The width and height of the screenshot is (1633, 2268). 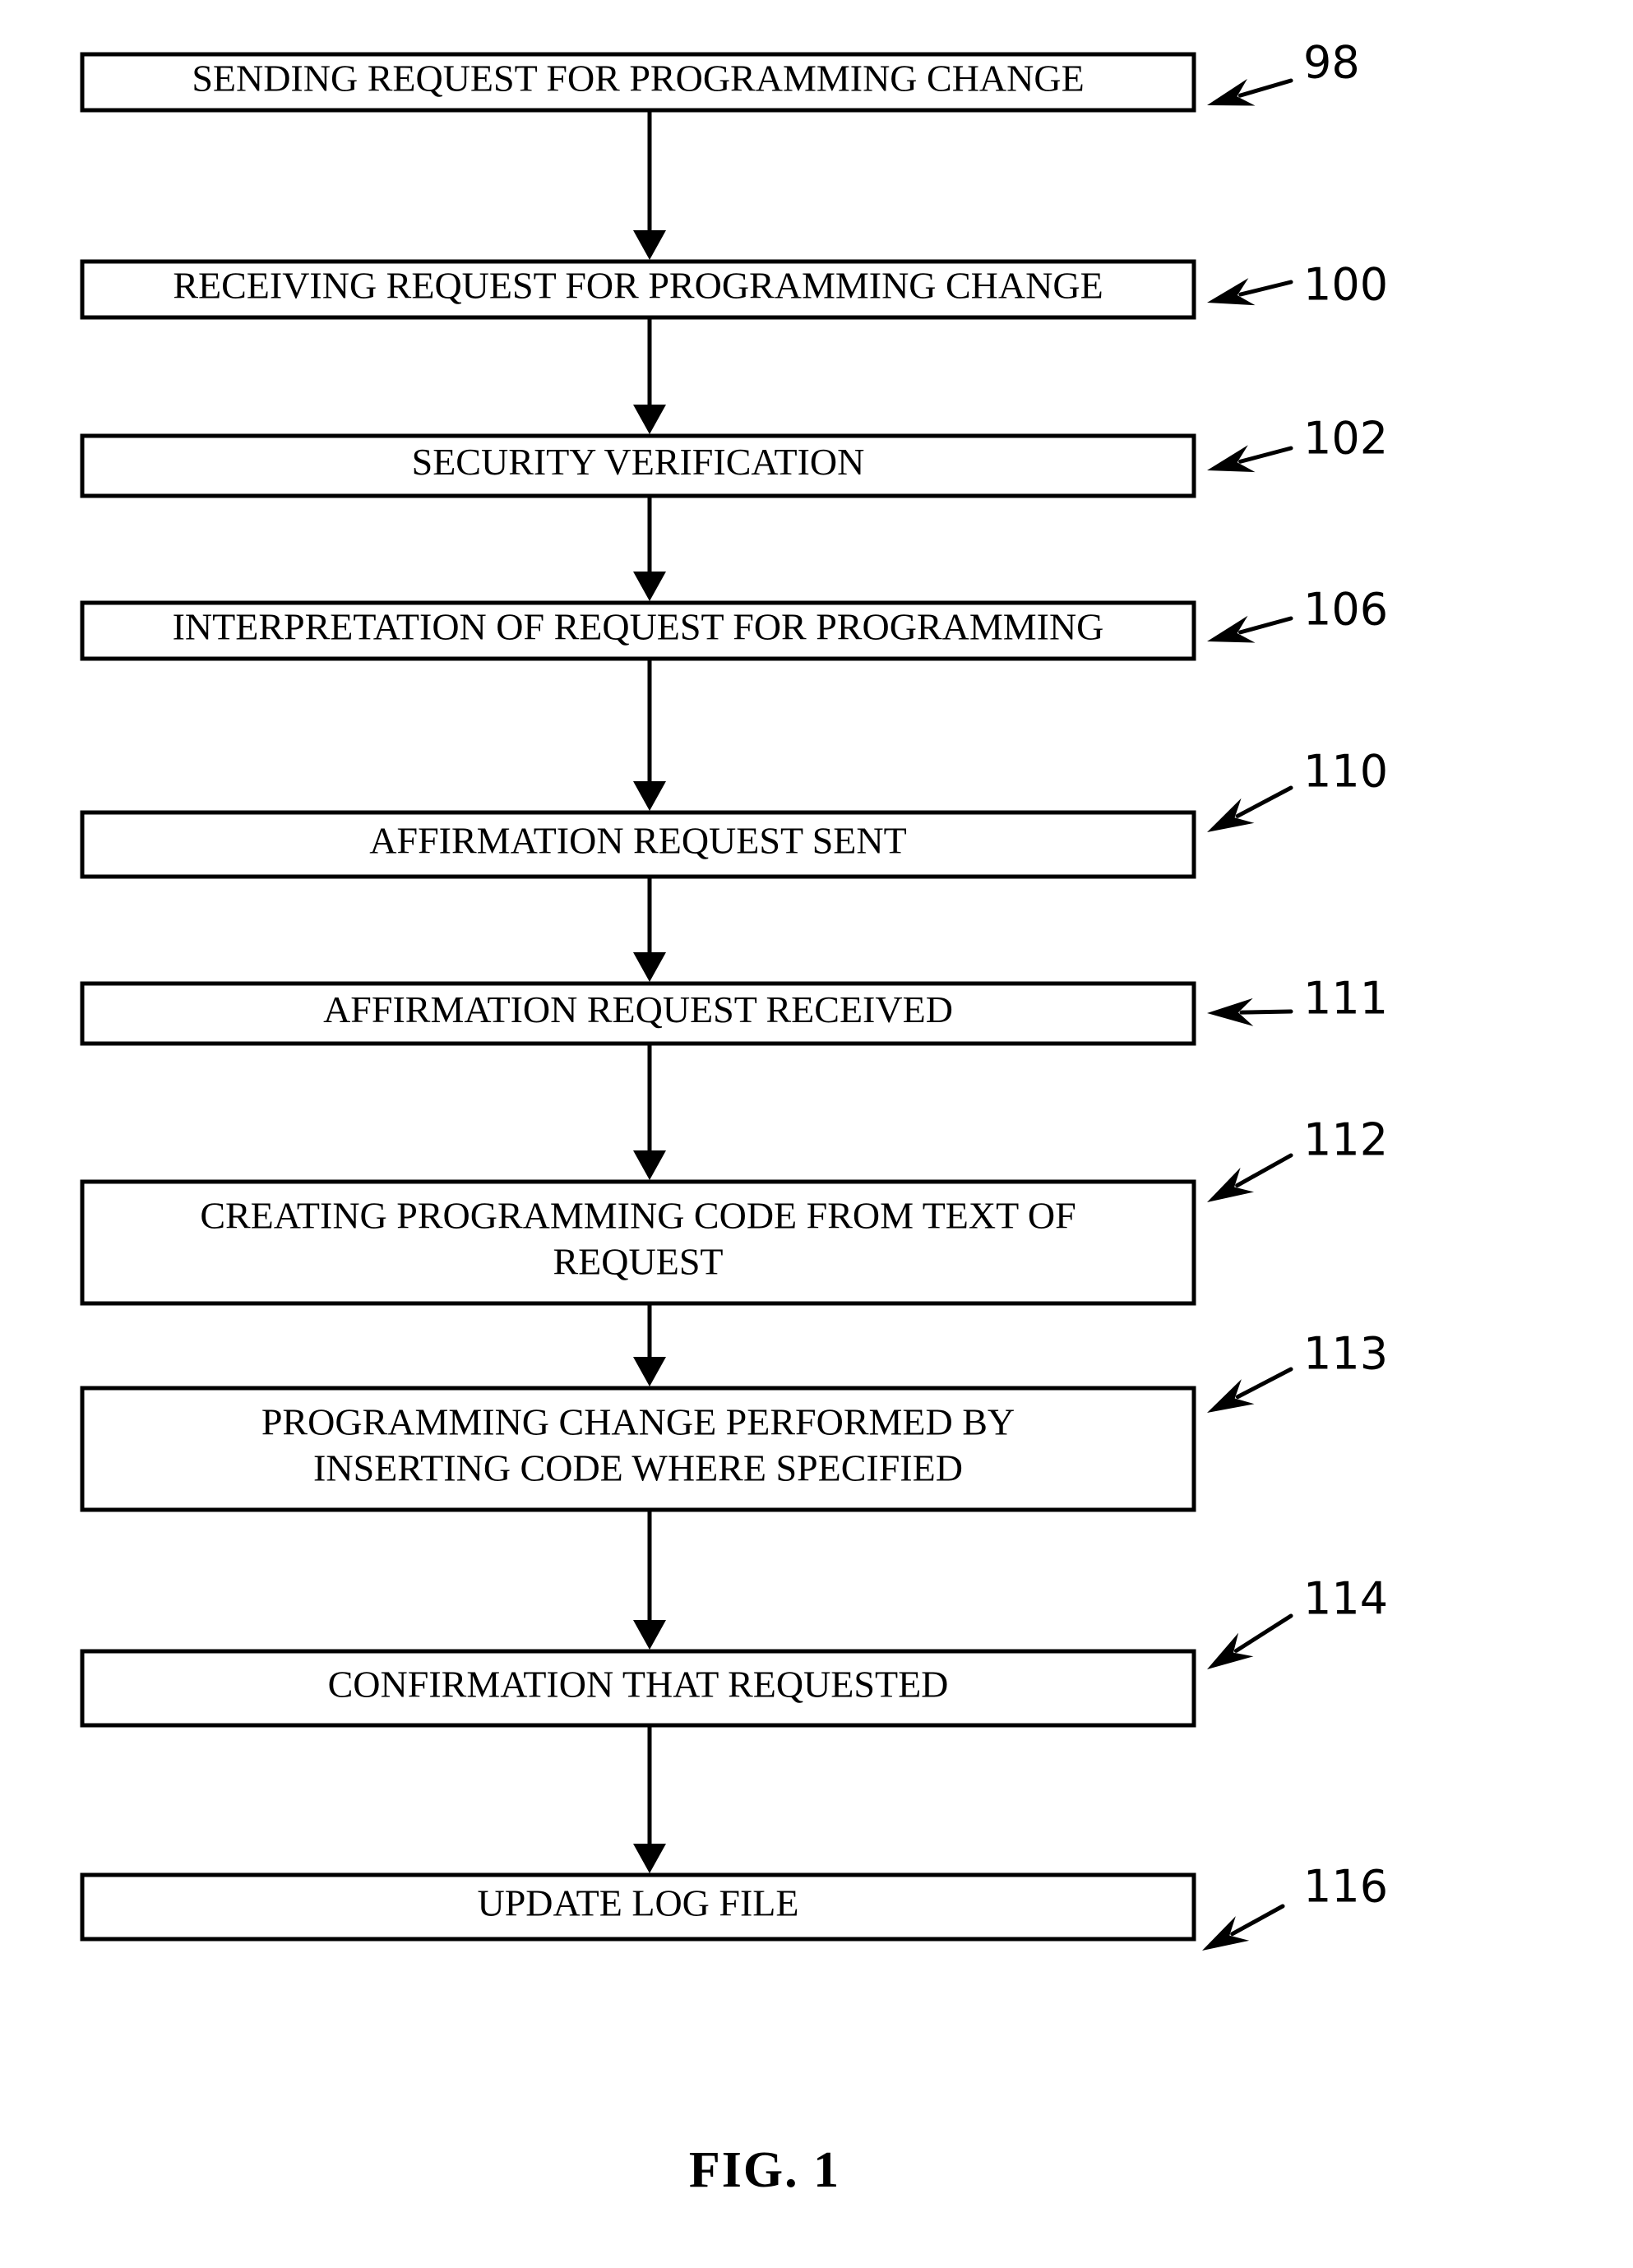 I want to click on process-box-label-112: REQUEST, so click(x=638, y=1262).